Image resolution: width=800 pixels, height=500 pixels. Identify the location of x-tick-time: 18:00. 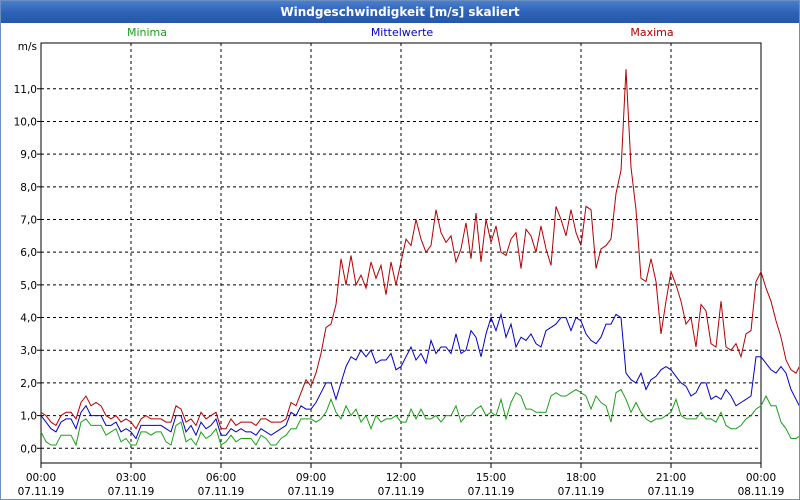
(581, 478).